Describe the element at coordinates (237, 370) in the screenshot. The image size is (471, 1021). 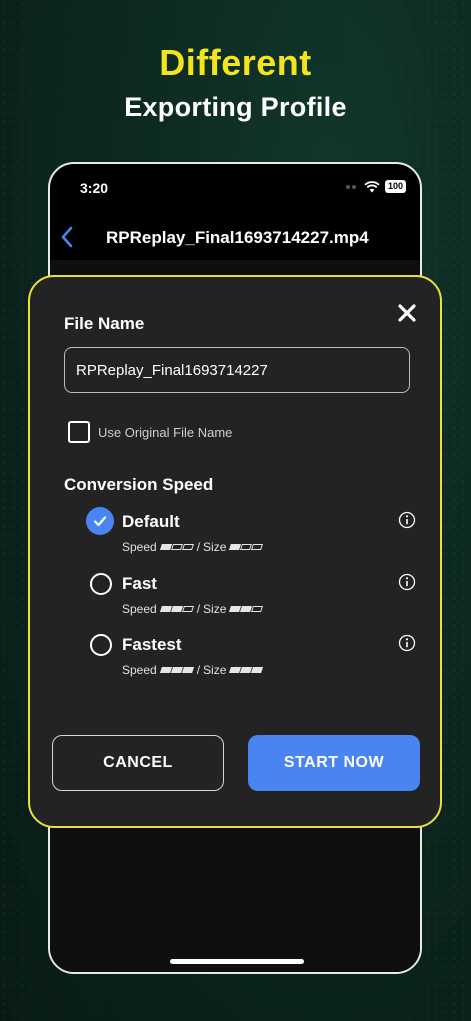
I see `file-name-input` at that location.